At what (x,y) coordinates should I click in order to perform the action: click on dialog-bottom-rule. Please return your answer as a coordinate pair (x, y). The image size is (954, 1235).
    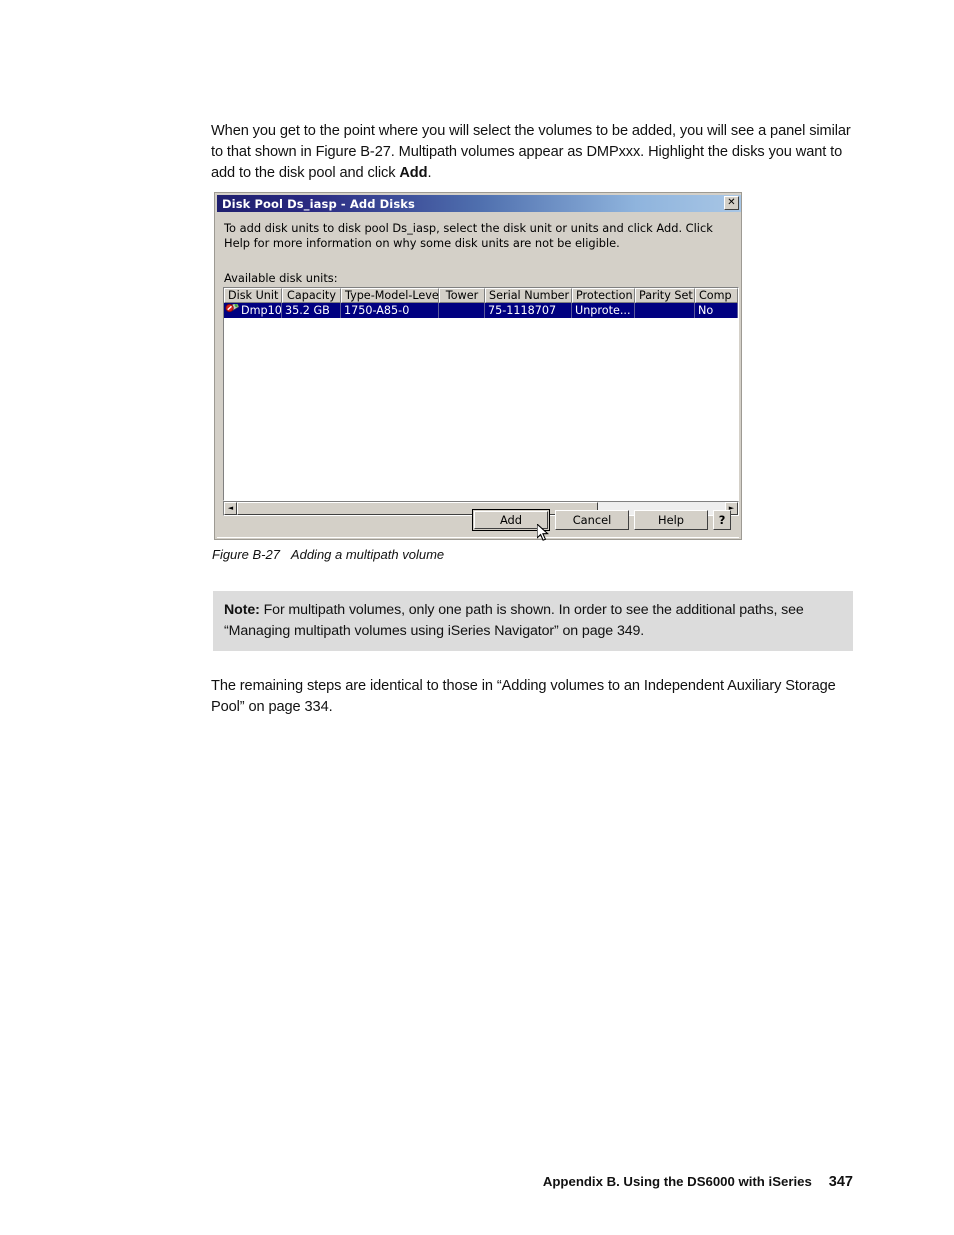
    Looking at the image, I should click on (478, 537).